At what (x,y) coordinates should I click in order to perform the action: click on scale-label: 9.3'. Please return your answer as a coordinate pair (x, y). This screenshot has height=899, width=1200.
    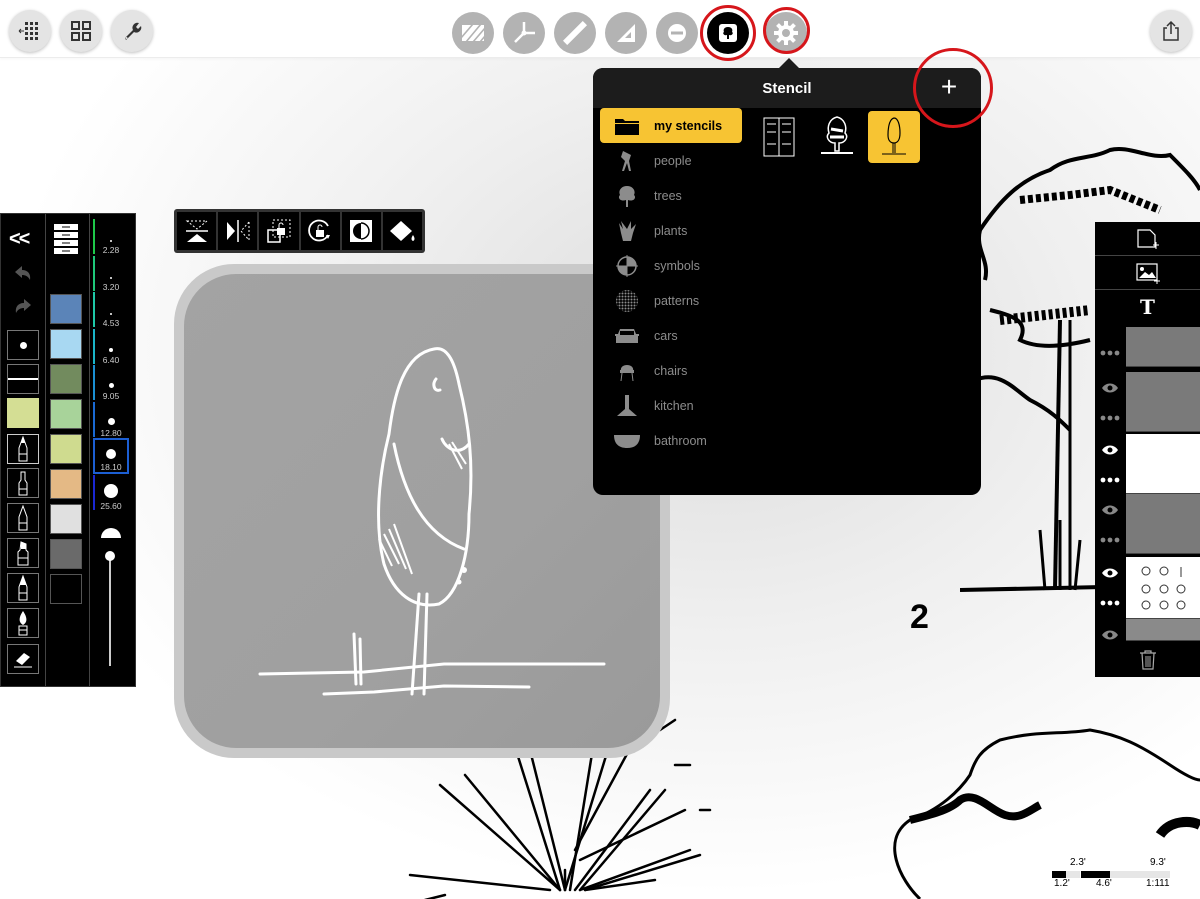
    Looking at the image, I should click on (1158, 862).